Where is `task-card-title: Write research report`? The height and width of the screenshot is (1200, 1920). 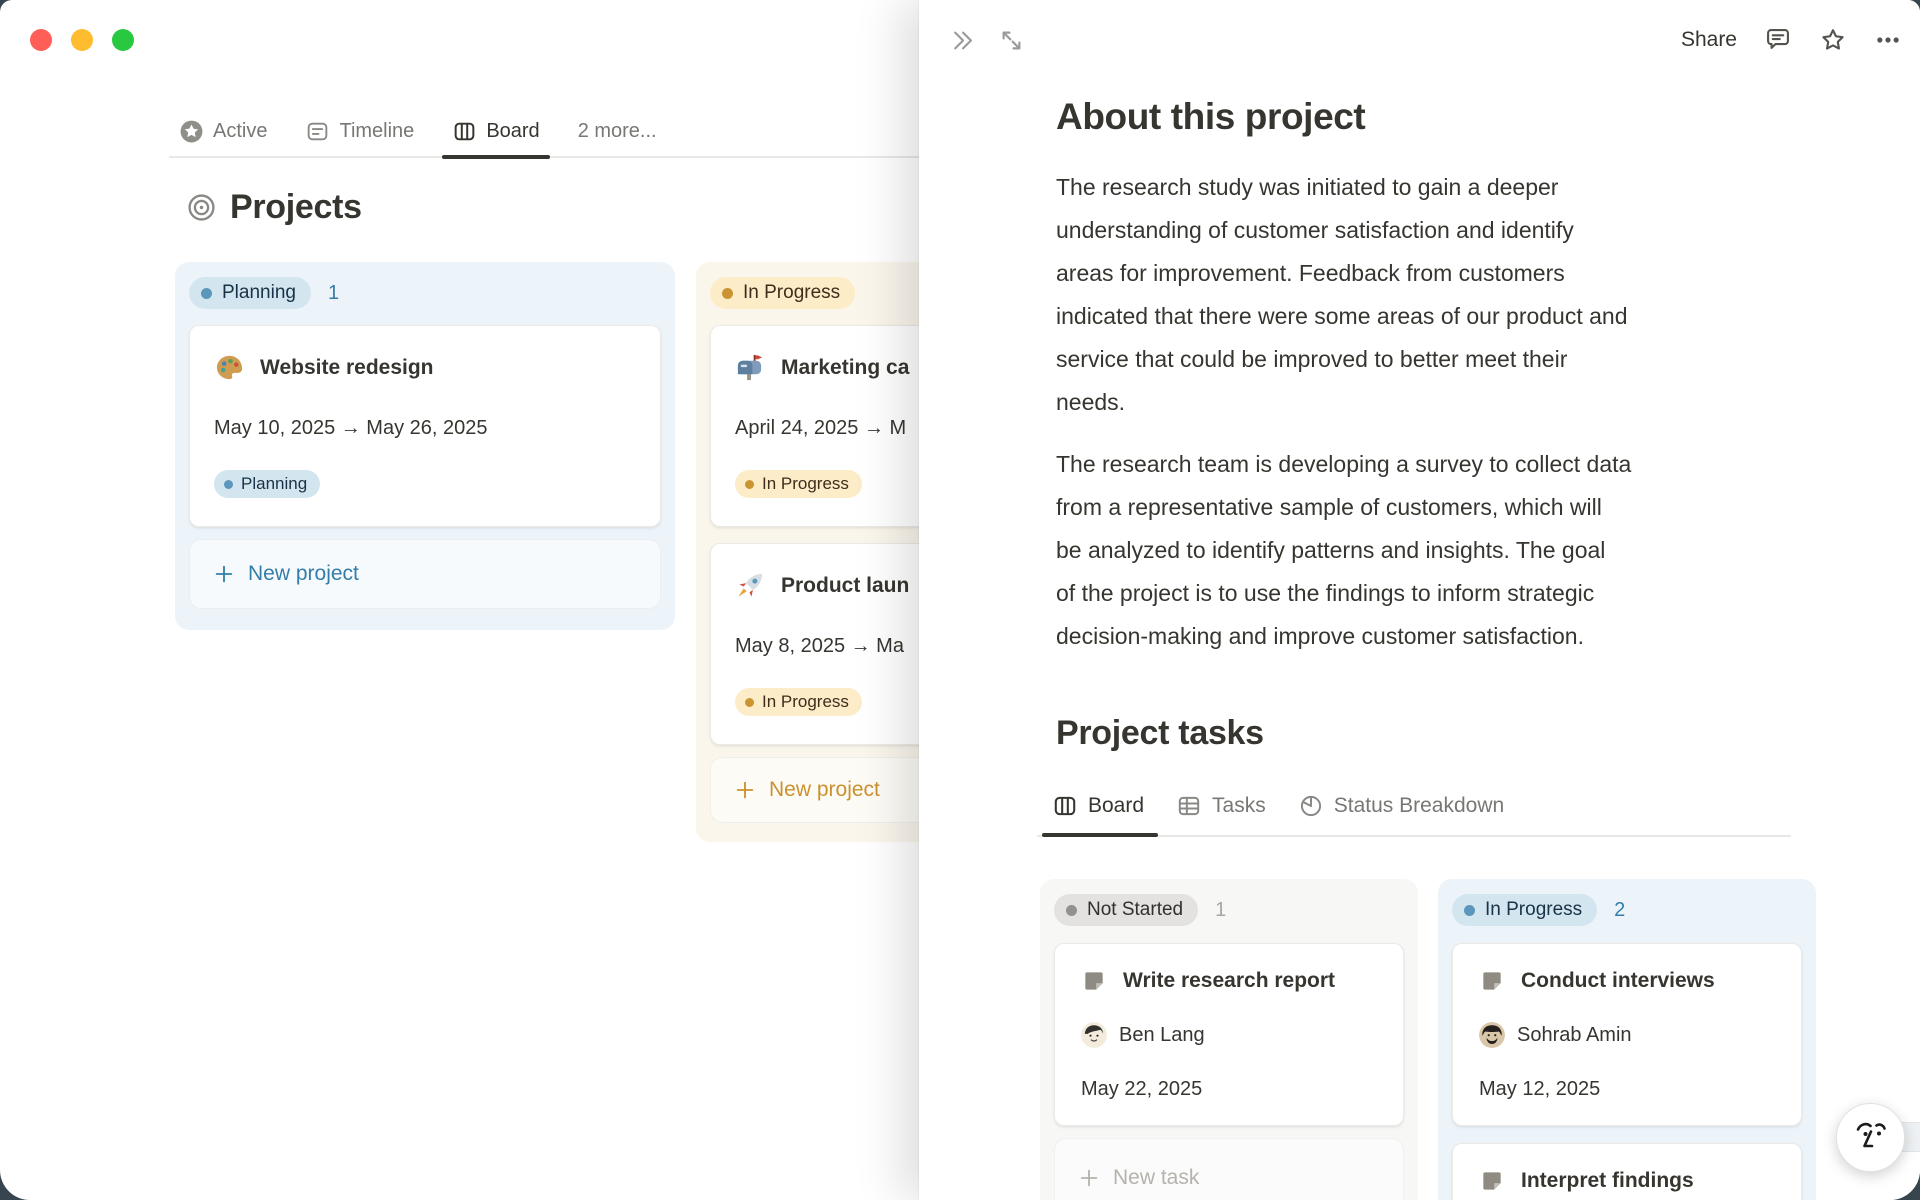 task-card-title: Write research report is located at coordinates (1229, 980).